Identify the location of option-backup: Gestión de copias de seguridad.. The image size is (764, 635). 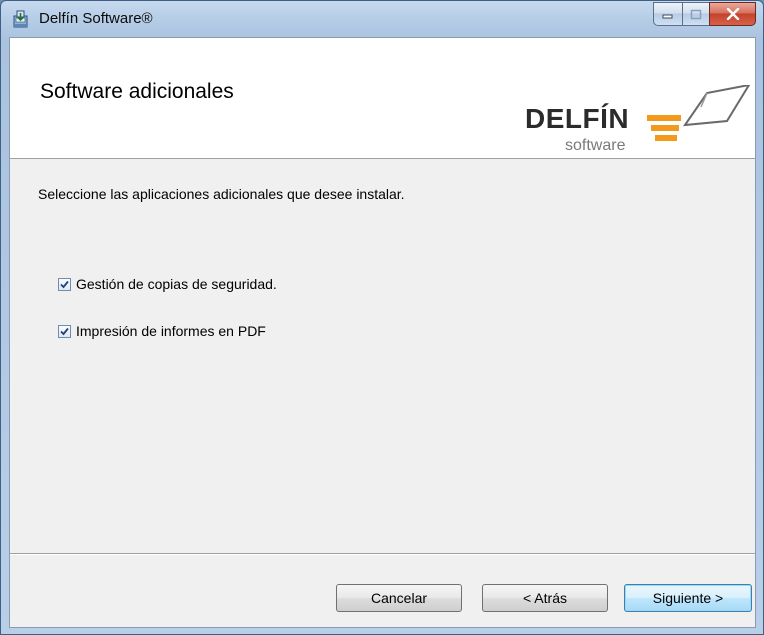
(167, 284).